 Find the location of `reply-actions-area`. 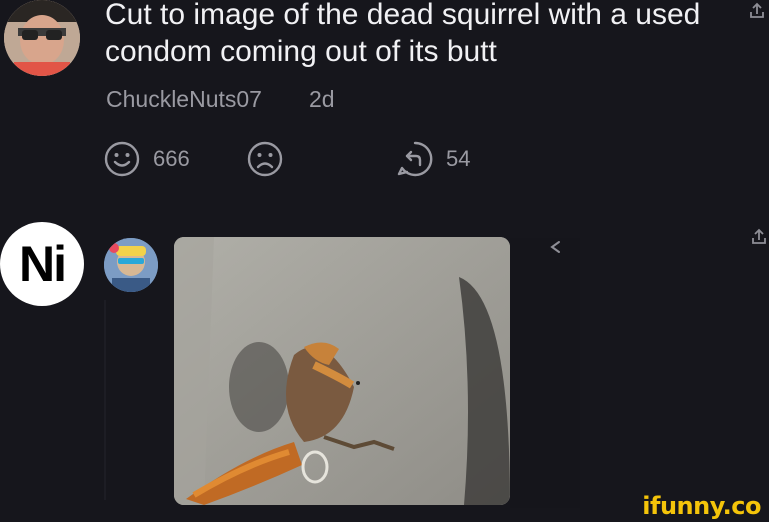

reply-actions-area is located at coordinates (545, 373).